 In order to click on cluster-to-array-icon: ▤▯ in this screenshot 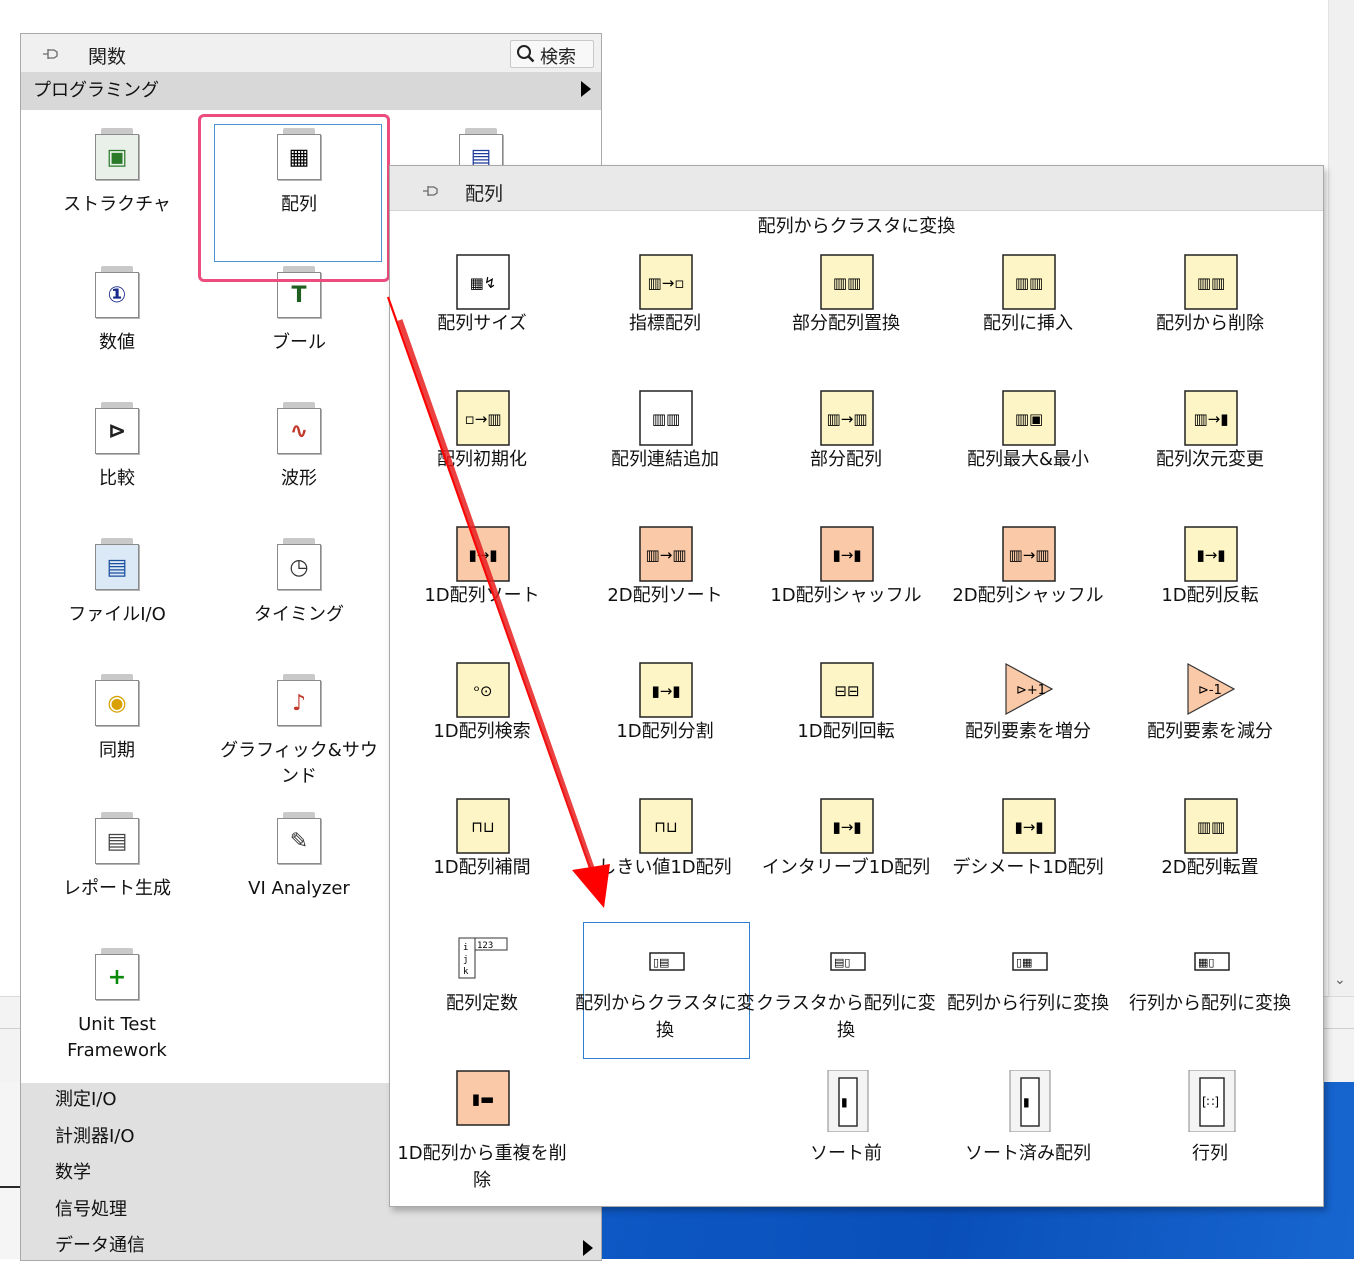, I will do `click(847, 961)`.